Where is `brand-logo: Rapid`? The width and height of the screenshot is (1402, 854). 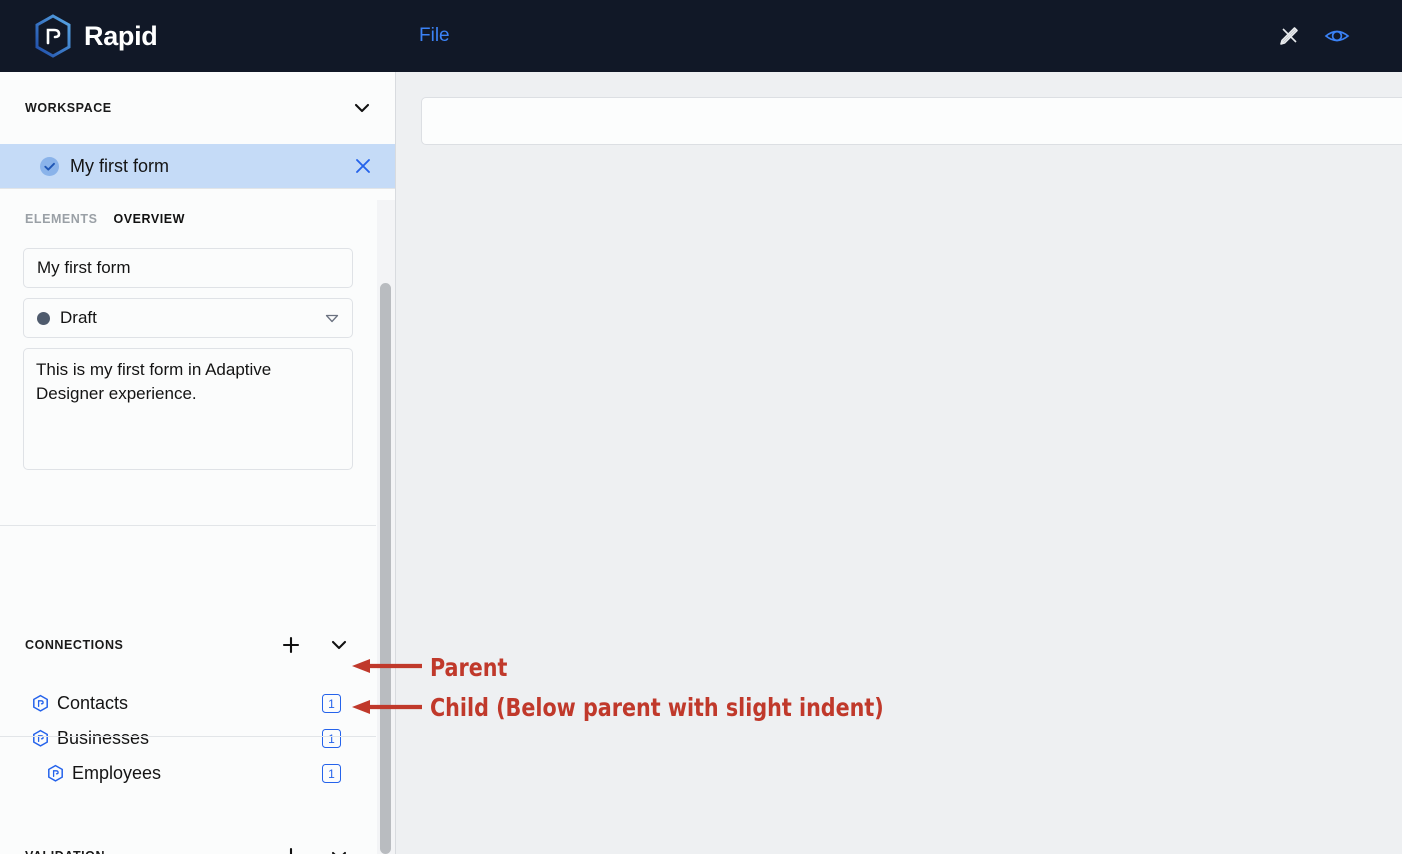 brand-logo: Rapid is located at coordinates (95, 36).